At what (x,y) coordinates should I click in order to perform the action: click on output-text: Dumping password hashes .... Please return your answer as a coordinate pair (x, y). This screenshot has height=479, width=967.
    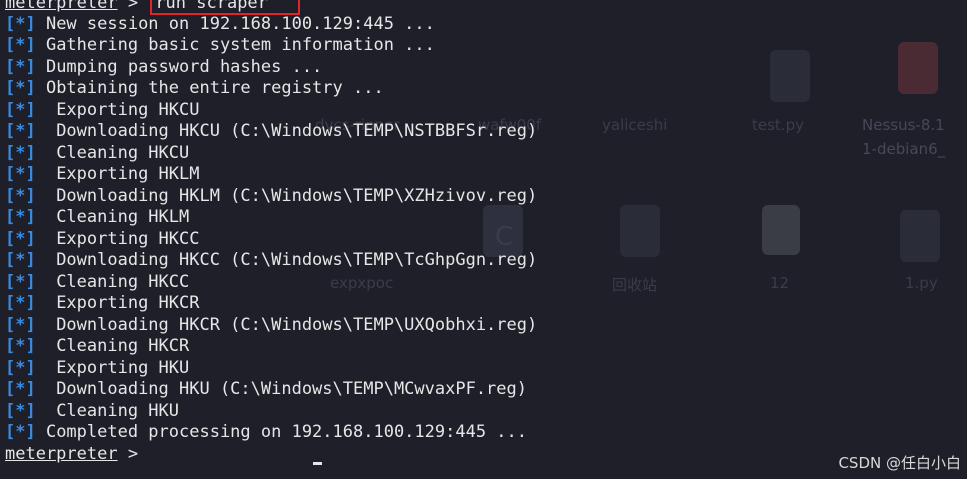
    Looking at the image, I should click on (179, 66).